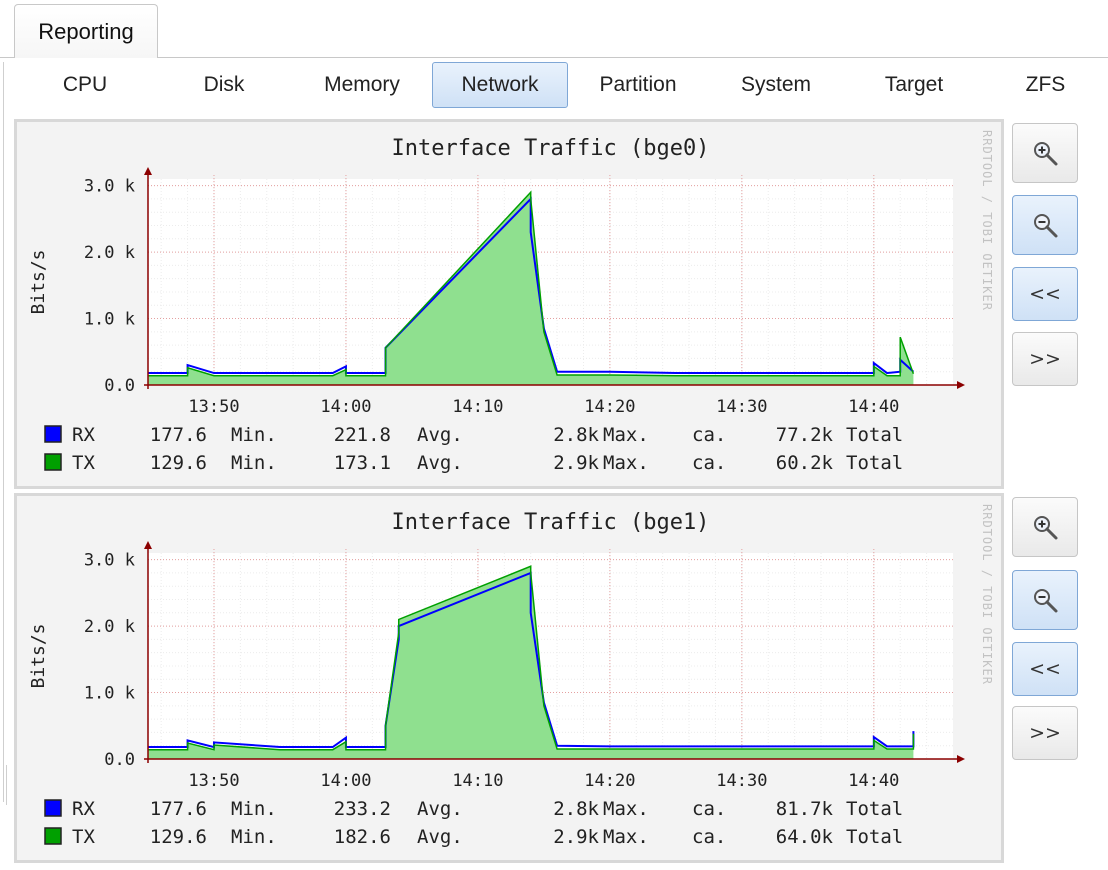 This screenshot has width=1108, height=870. Describe the element at coordinates (914, 85) in the screenshot. I see `subtab-target: Target` at that location.